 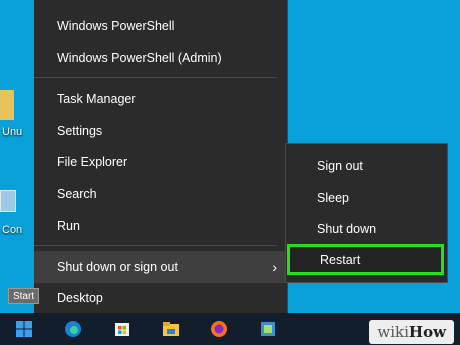 I want to click on menu-item-shut-down-or-sign-out: Shut down or sign out ›, so click(x=160, y=267).